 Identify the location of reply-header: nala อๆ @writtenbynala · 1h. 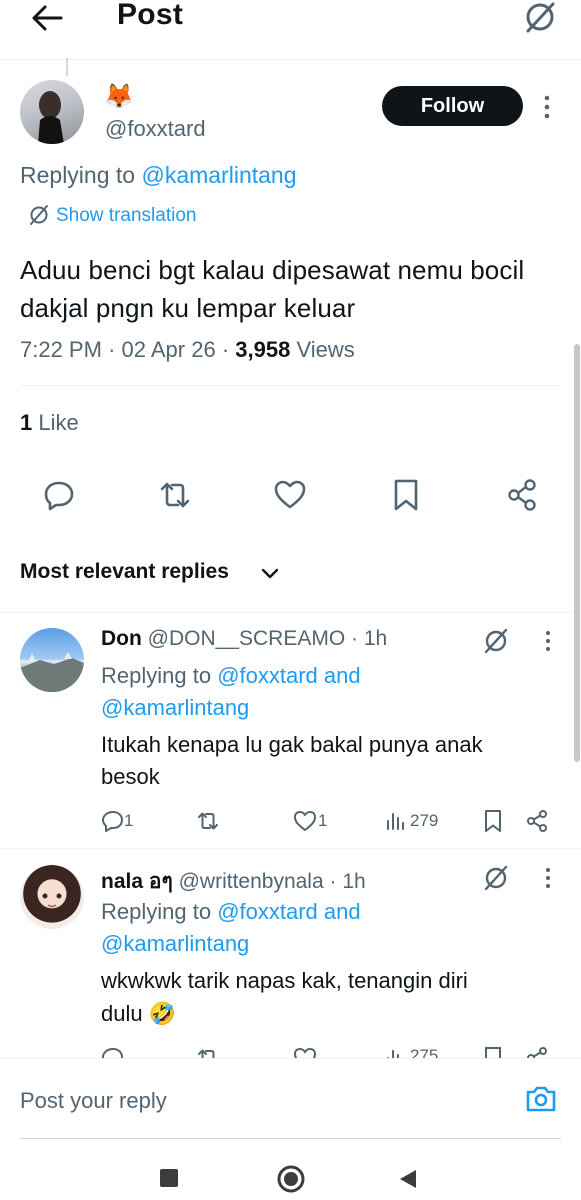
(233, 881).